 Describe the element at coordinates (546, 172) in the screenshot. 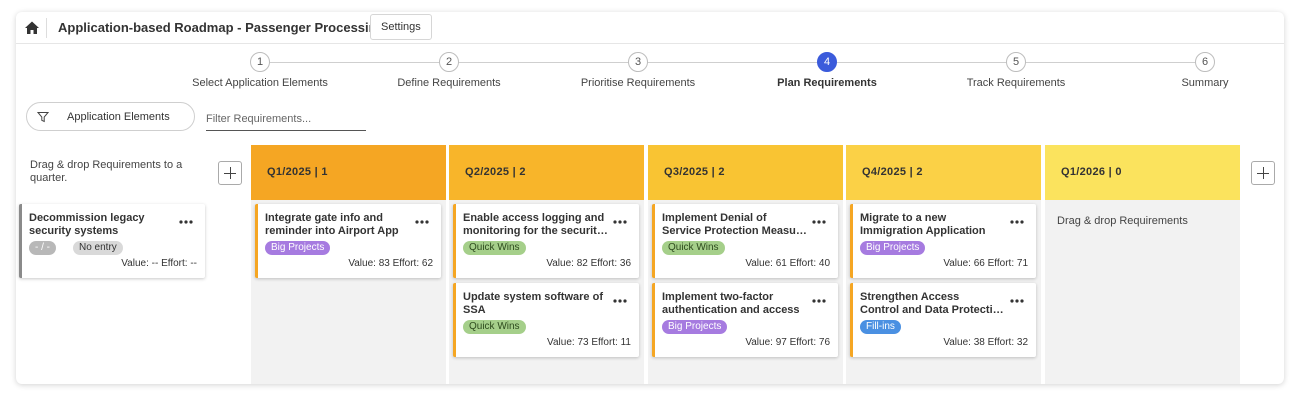

I see `quarter-header: Q2/2025 | 2` at that location.